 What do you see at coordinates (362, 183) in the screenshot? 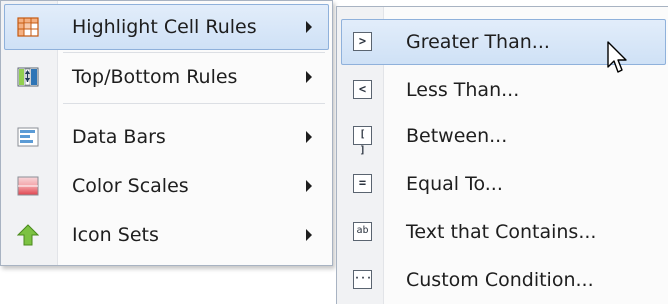
I see `equal-to-icon: =` at bounding box center [362, 183].